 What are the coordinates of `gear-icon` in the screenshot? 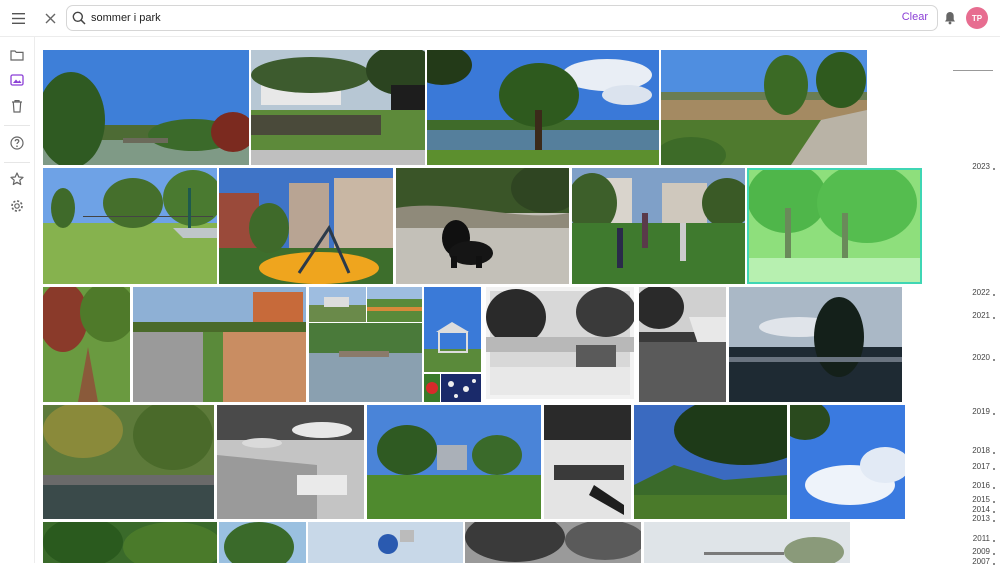 It's located at (17, 206).